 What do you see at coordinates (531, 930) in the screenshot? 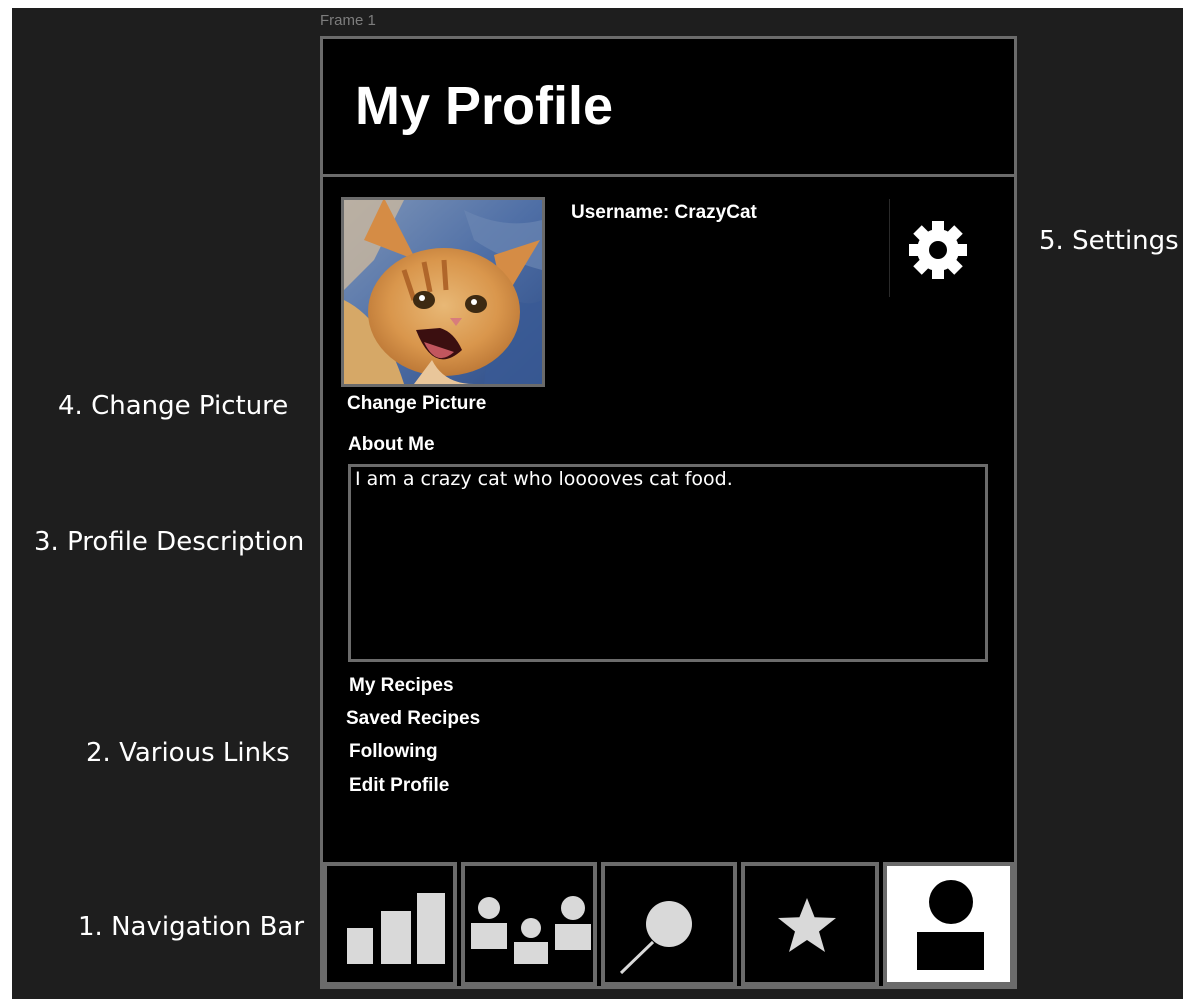
I see `people-icon` at bounding box center [531, 930].